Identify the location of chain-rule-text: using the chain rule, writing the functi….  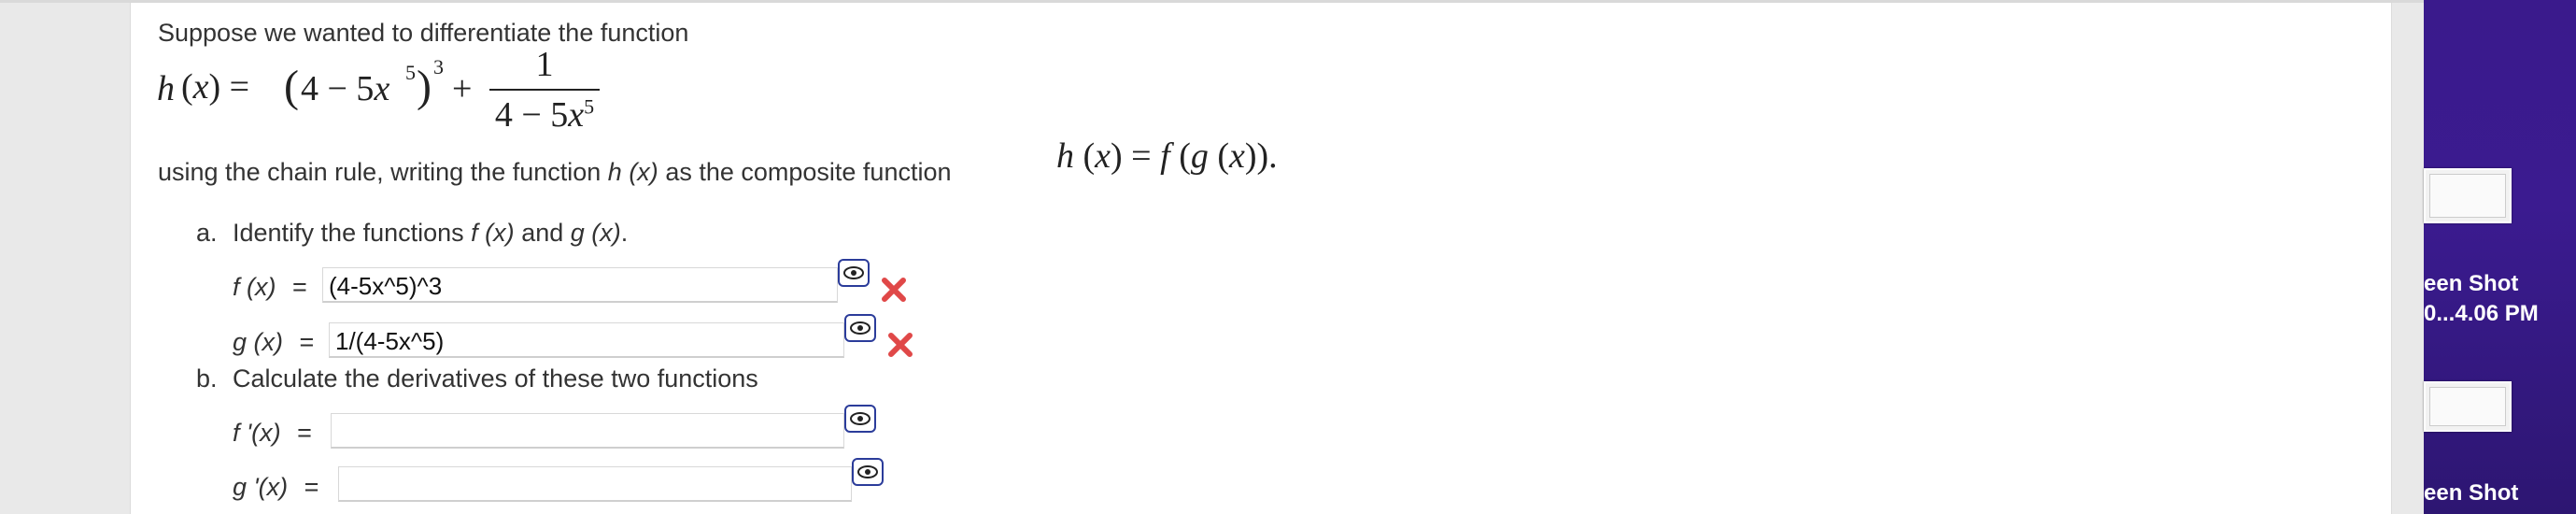
(555, 172).